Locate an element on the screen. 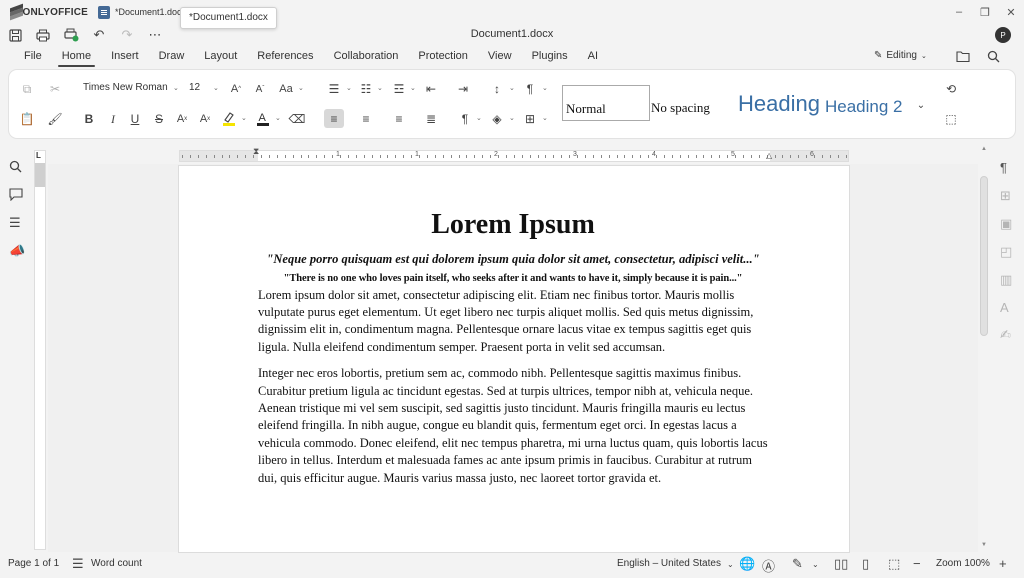  menu-protection: Protection is located at coordinates (443, 56).